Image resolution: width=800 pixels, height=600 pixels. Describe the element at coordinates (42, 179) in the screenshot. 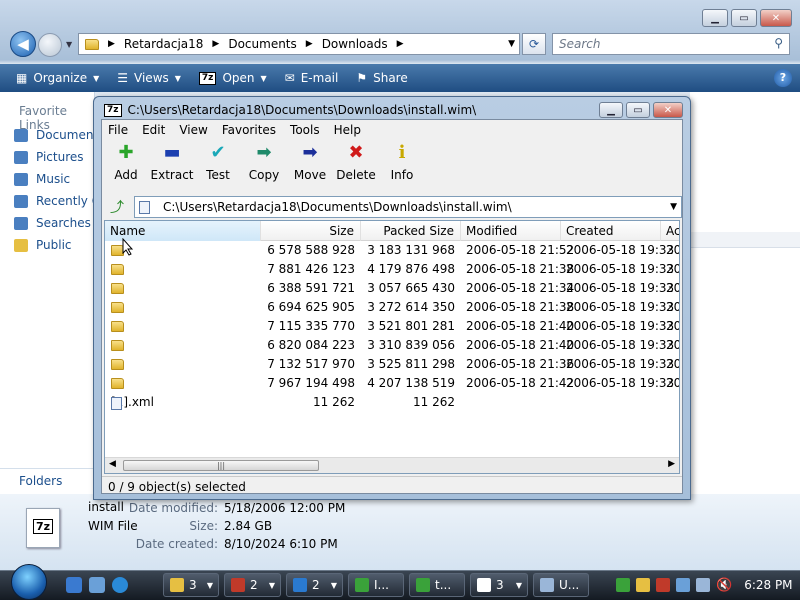

I see `nav-item-music: Music` at that location.